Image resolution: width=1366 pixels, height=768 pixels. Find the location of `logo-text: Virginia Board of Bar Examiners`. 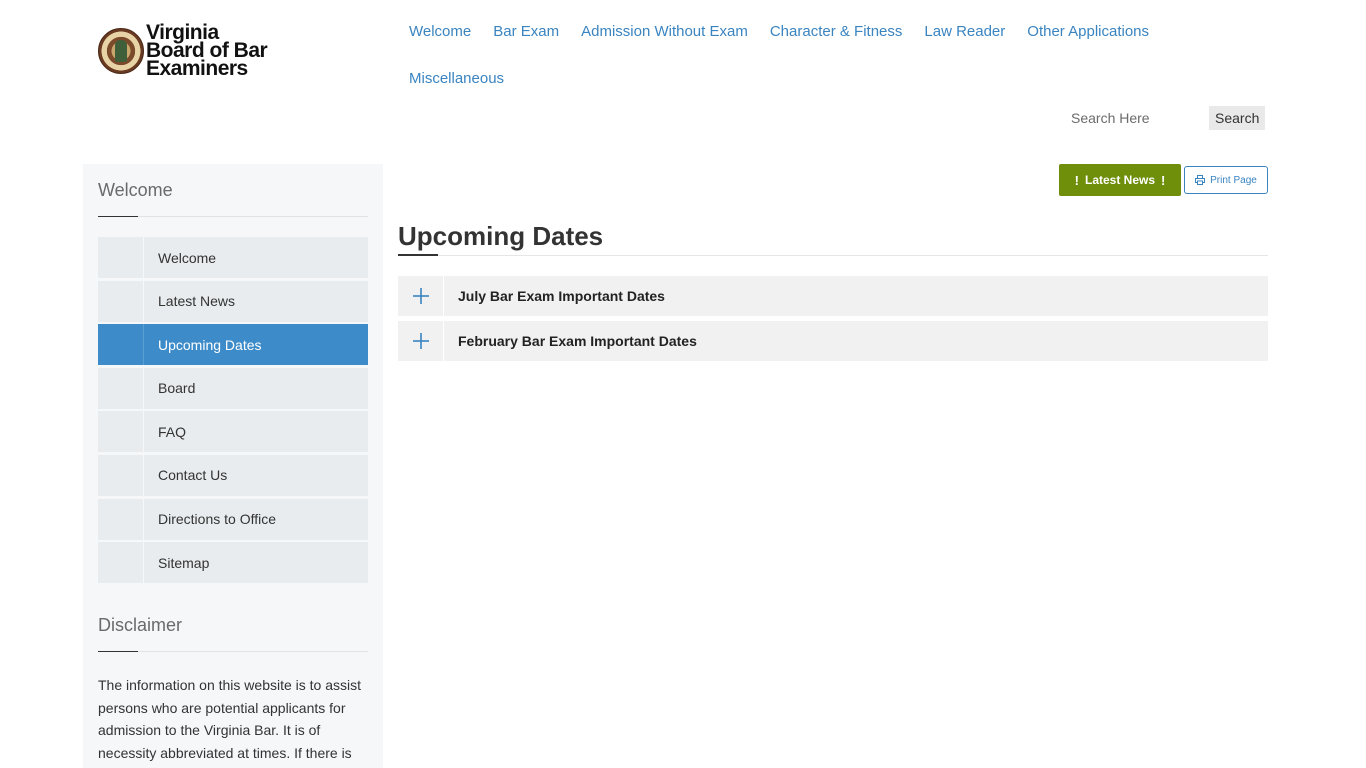

logo-text: Virginia Board of Bar Examiners is located at coordinates (207, 51).